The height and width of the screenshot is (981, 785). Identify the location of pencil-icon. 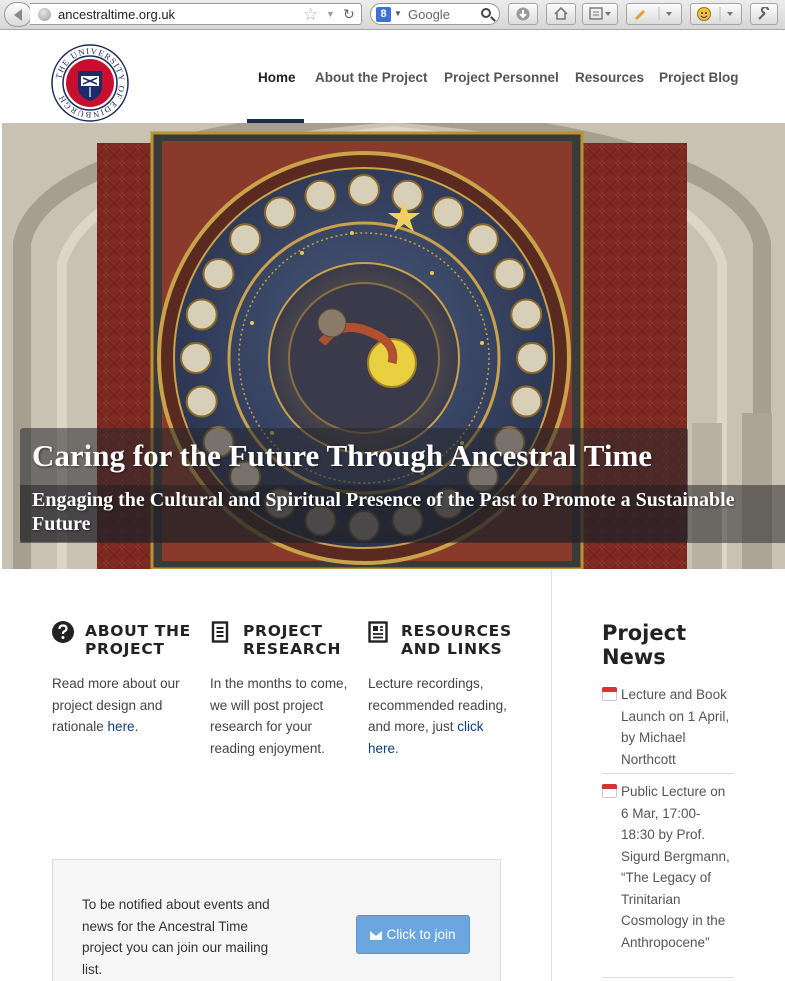
(653, 14).